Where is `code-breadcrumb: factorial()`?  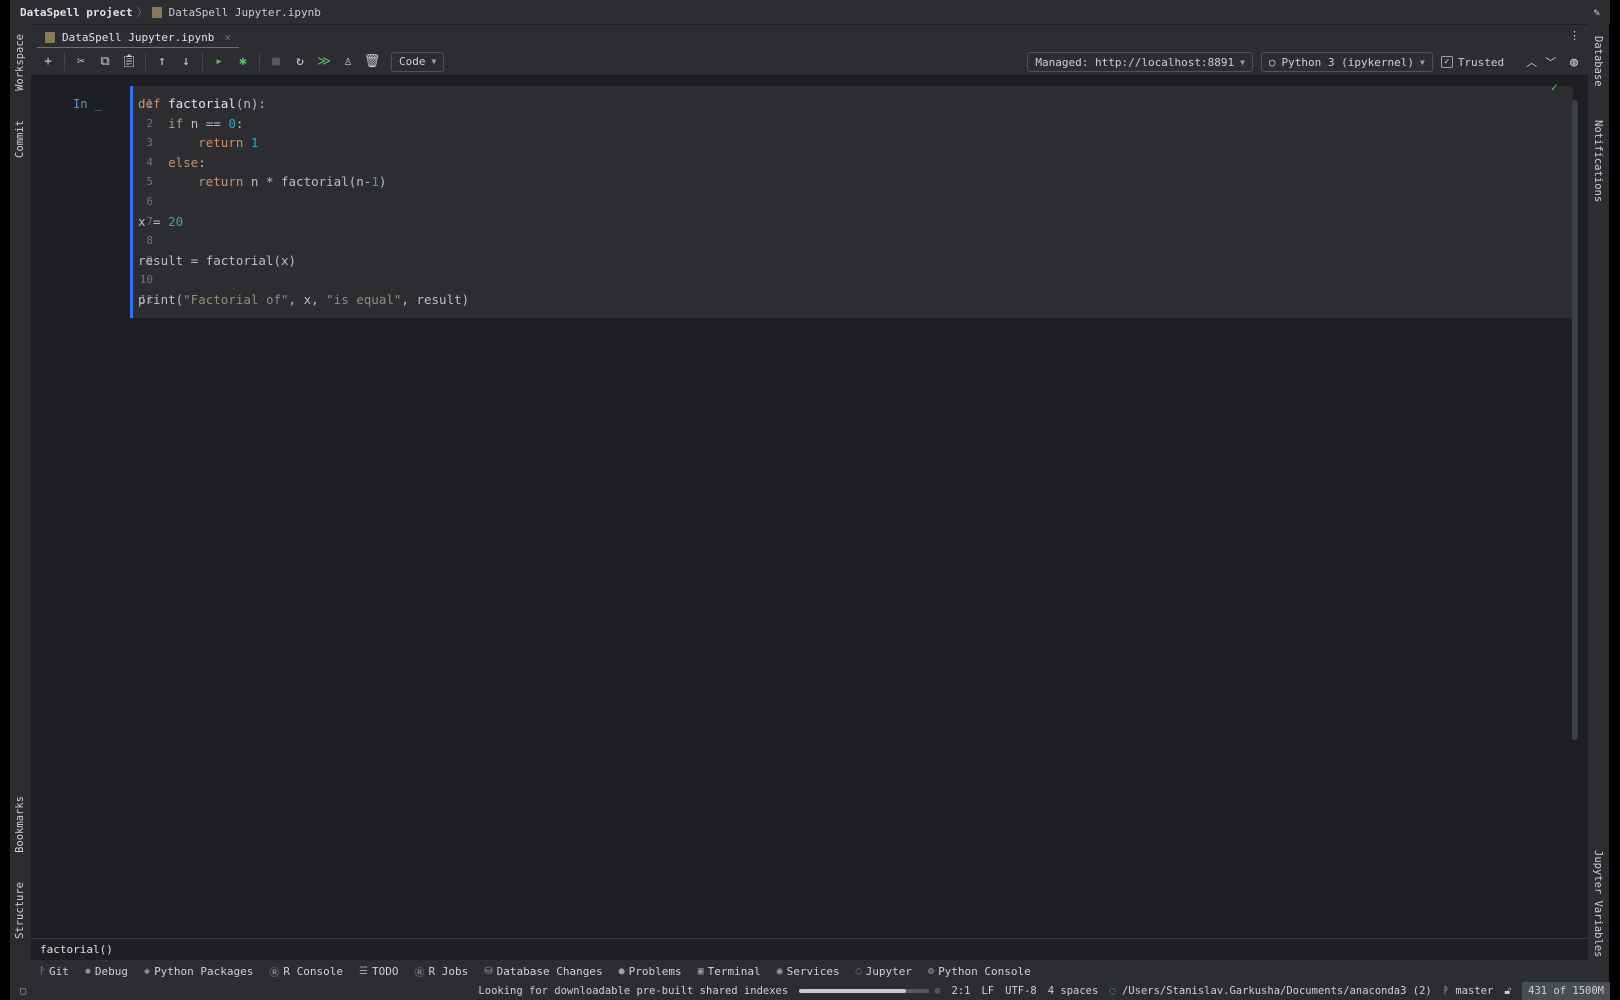 code-breadcrumb: factorial() is located at coordinates (809, 949).